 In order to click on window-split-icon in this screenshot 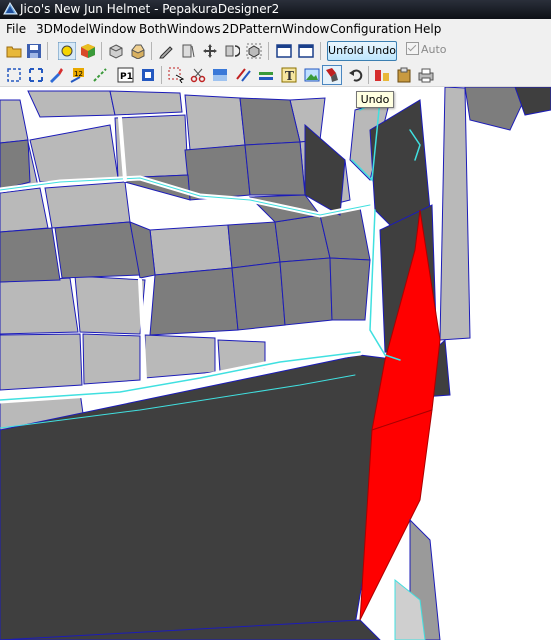, I will do `click(306, 51)`.